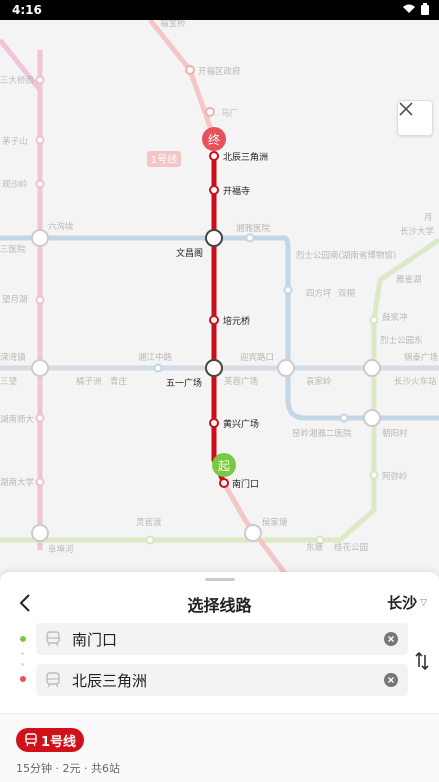  What do you see at coordinates (219, 605) in the screenshot?
I see `page-title: 选择线路` at bounding box center [219, 605].